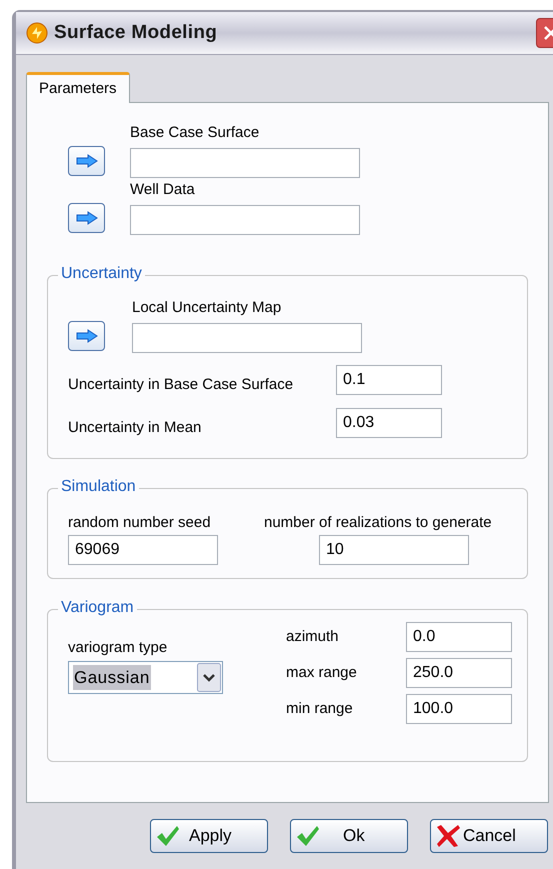 This screenshot has height=869, width=553. Describe the element at coordinates (136, 32) in the screenshot. I see `window-title: Surface Modeling` at that location.